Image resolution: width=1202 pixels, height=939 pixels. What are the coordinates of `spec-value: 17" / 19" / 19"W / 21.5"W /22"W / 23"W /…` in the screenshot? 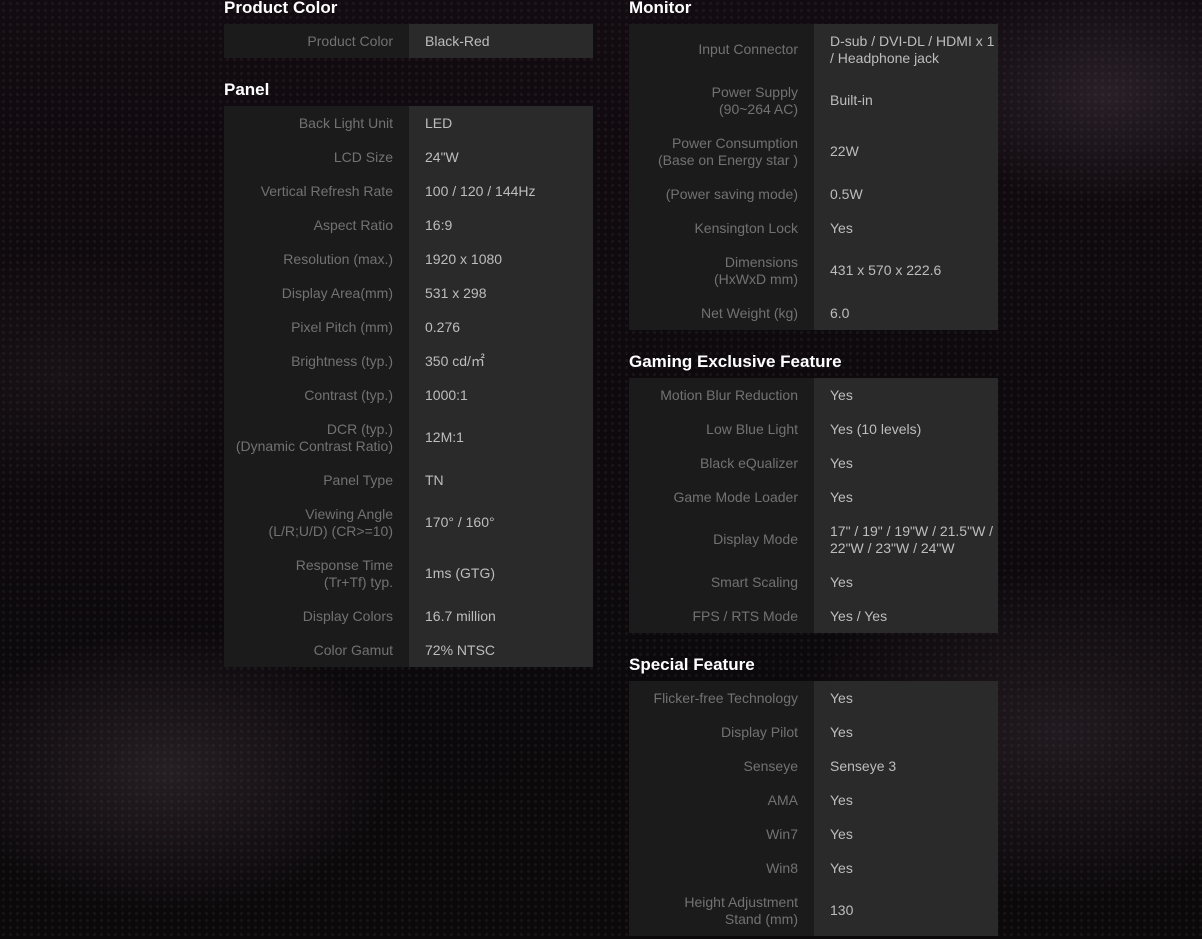 It's located at (906, 539).